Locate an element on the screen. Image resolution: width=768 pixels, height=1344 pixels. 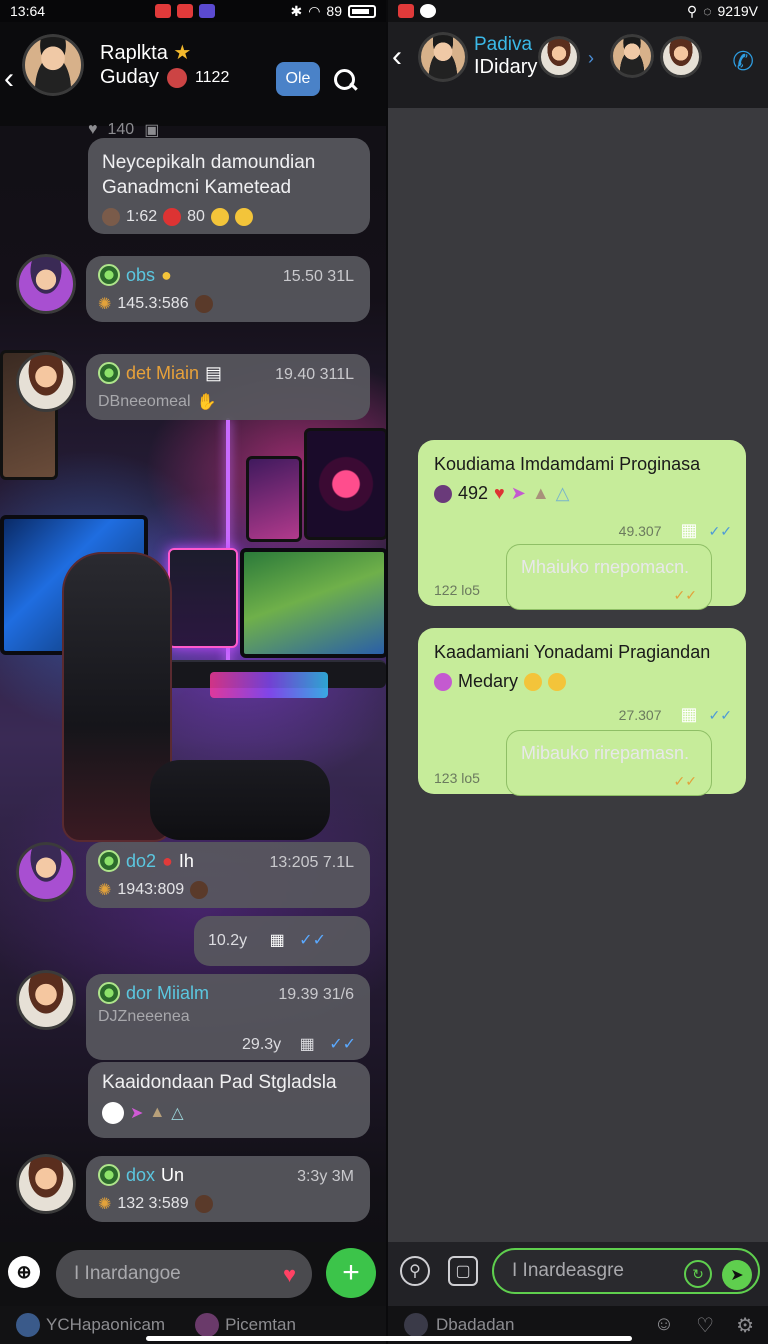
contact-name: Padiva is located at coordinates (503, 44).